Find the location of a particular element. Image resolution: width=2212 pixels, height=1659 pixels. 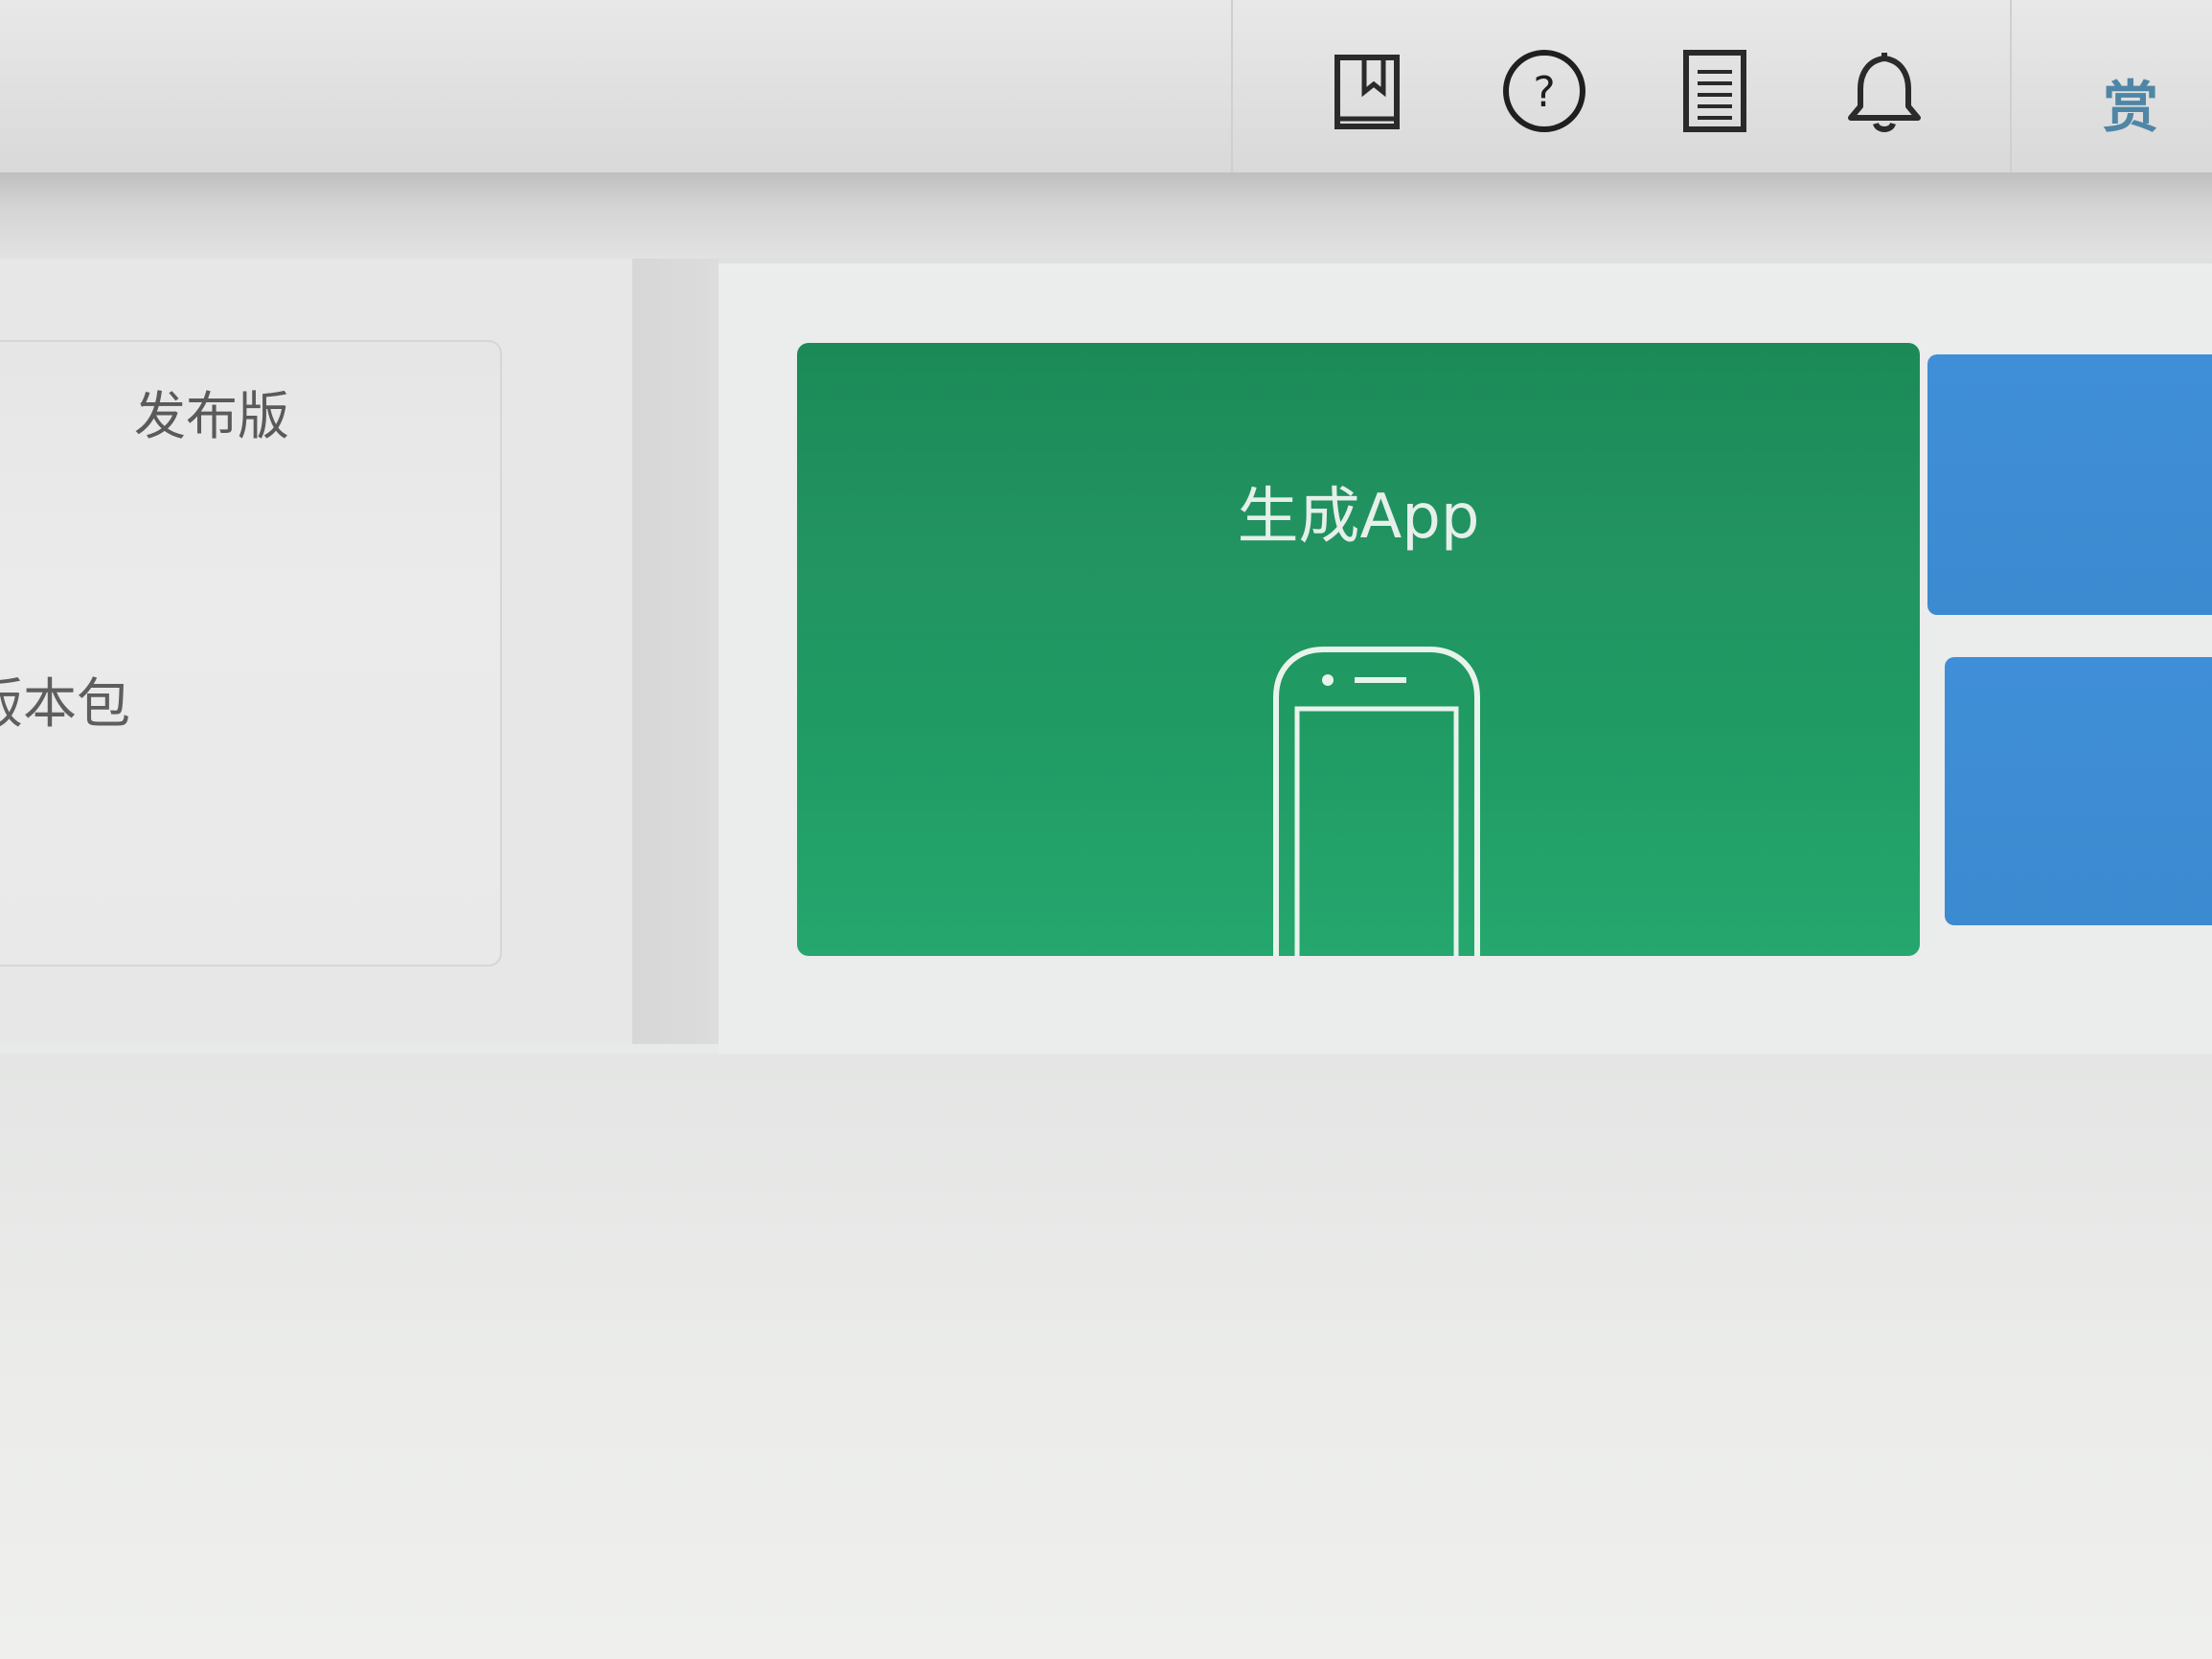

action-card-blue-bottom is located at coordinates (2078, 791).